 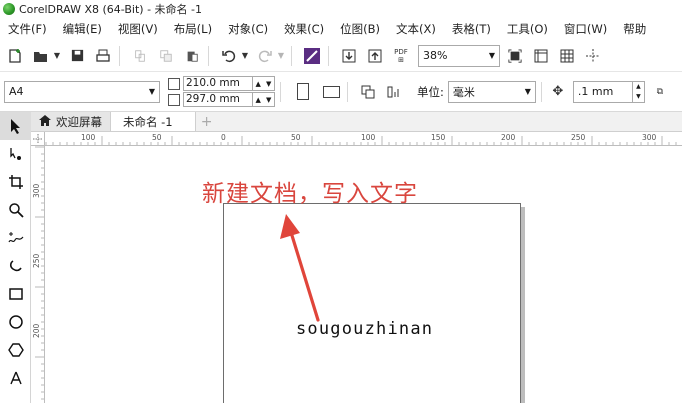 What do you see at coordinates (264, 83) in the screenshot?
I see `width-spinner: ▲ ▼` at bounding box center [264, 83].